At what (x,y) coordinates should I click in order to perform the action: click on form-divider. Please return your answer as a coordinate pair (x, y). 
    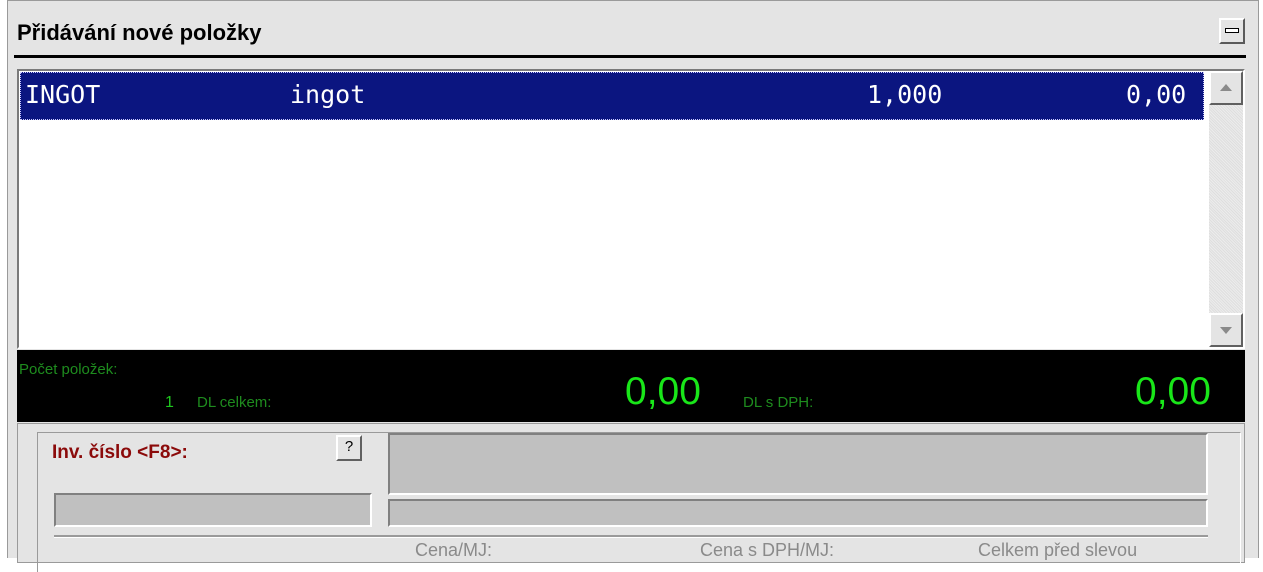
    Looking at the image, I should click on (631, 536).